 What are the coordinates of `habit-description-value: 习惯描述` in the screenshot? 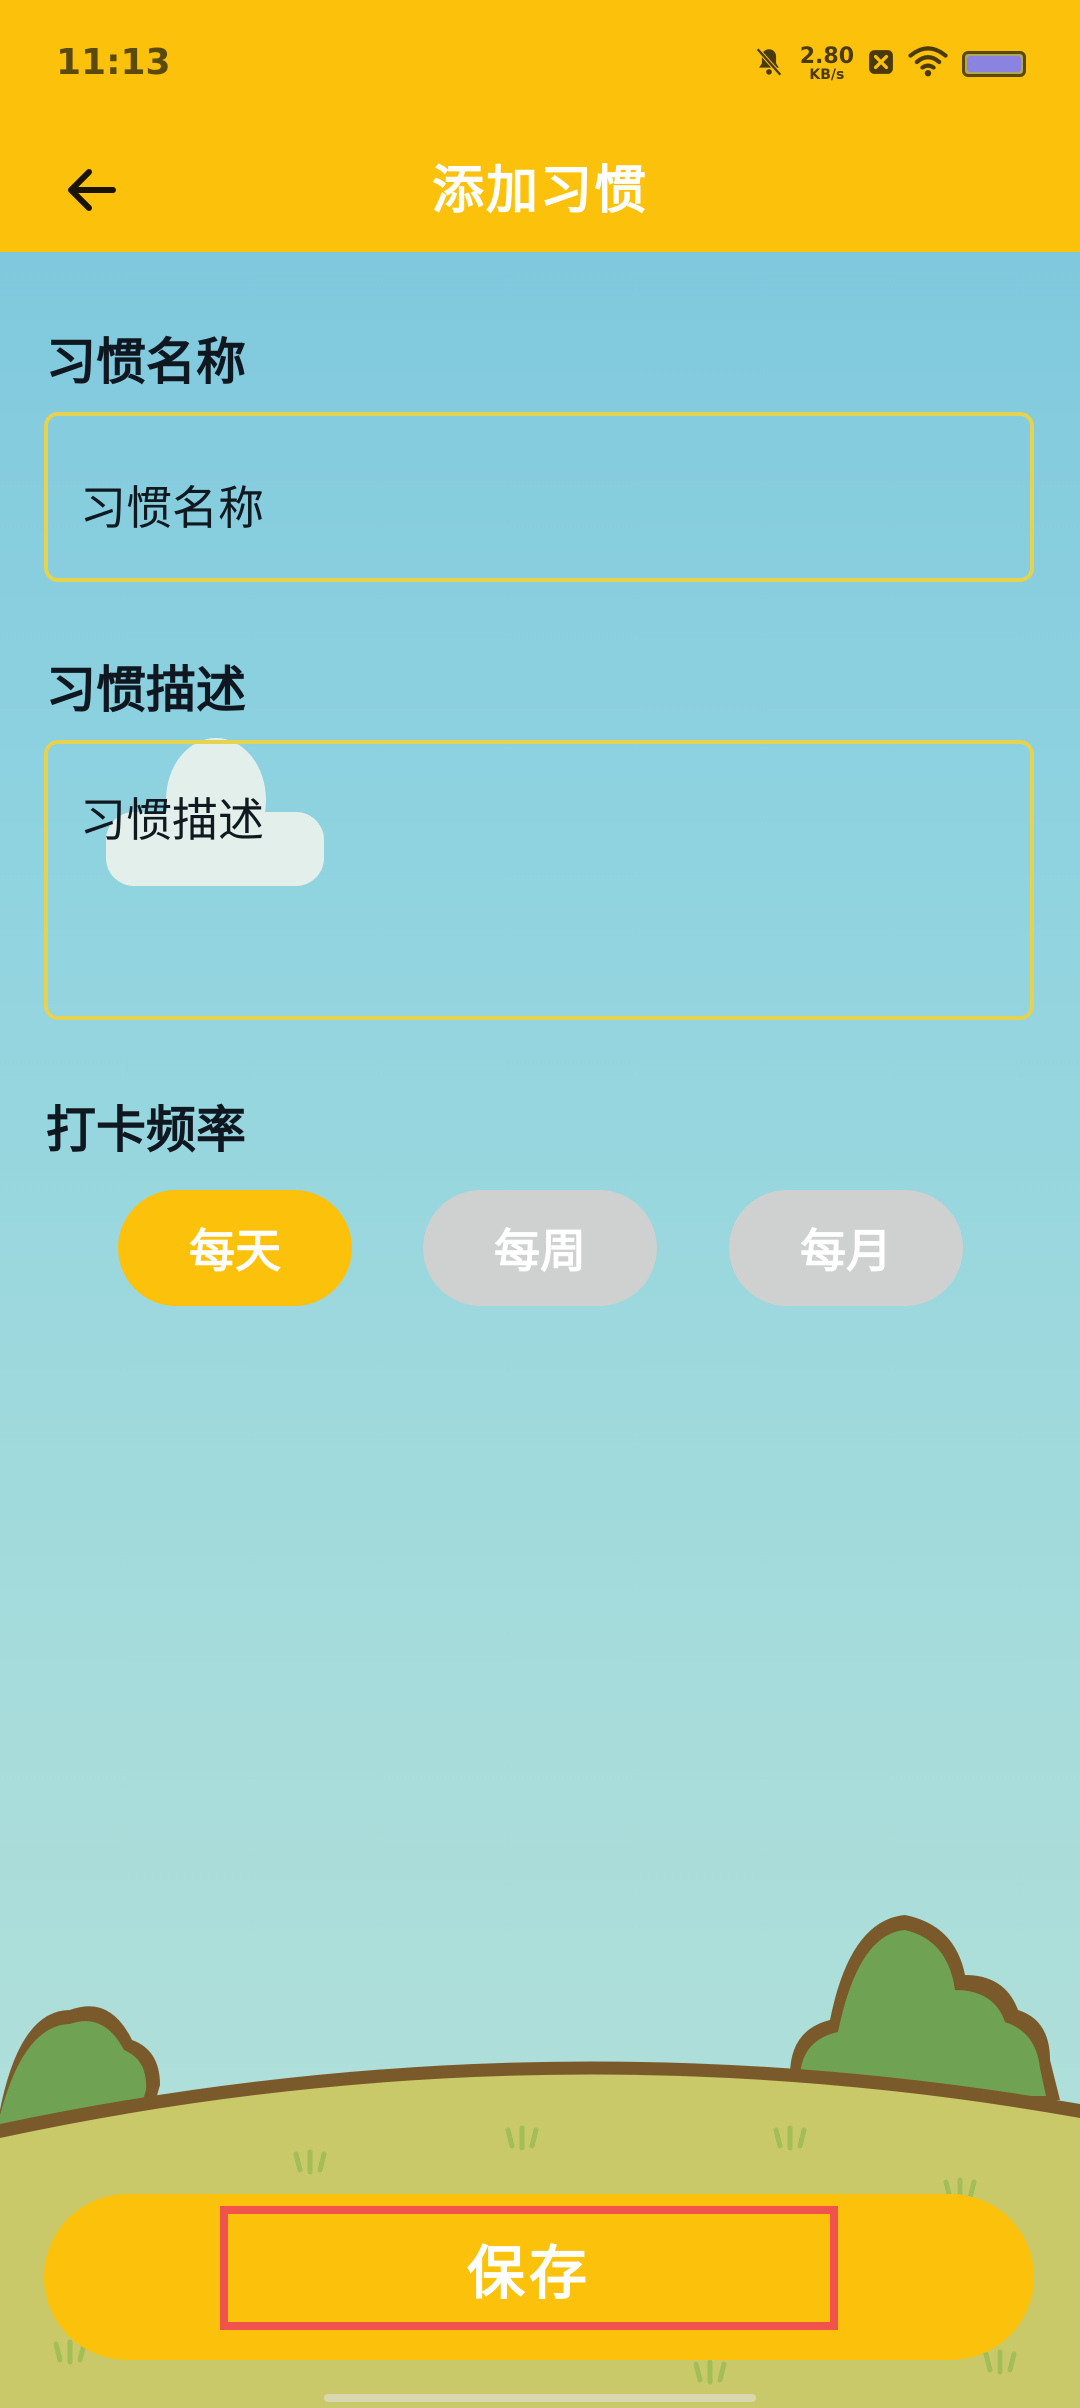 It's located at (172, 820).